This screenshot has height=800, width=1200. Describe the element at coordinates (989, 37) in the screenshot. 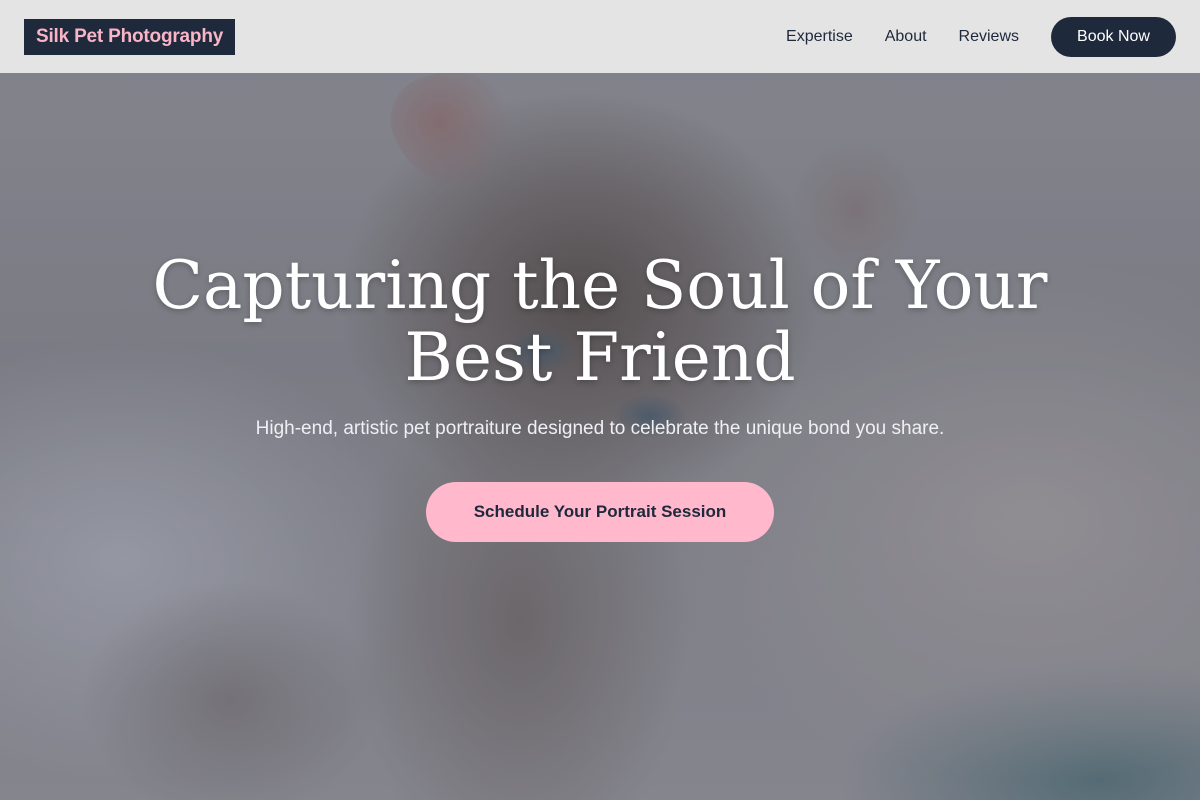

I see `nav-link-reviews: Reviews` at that location.